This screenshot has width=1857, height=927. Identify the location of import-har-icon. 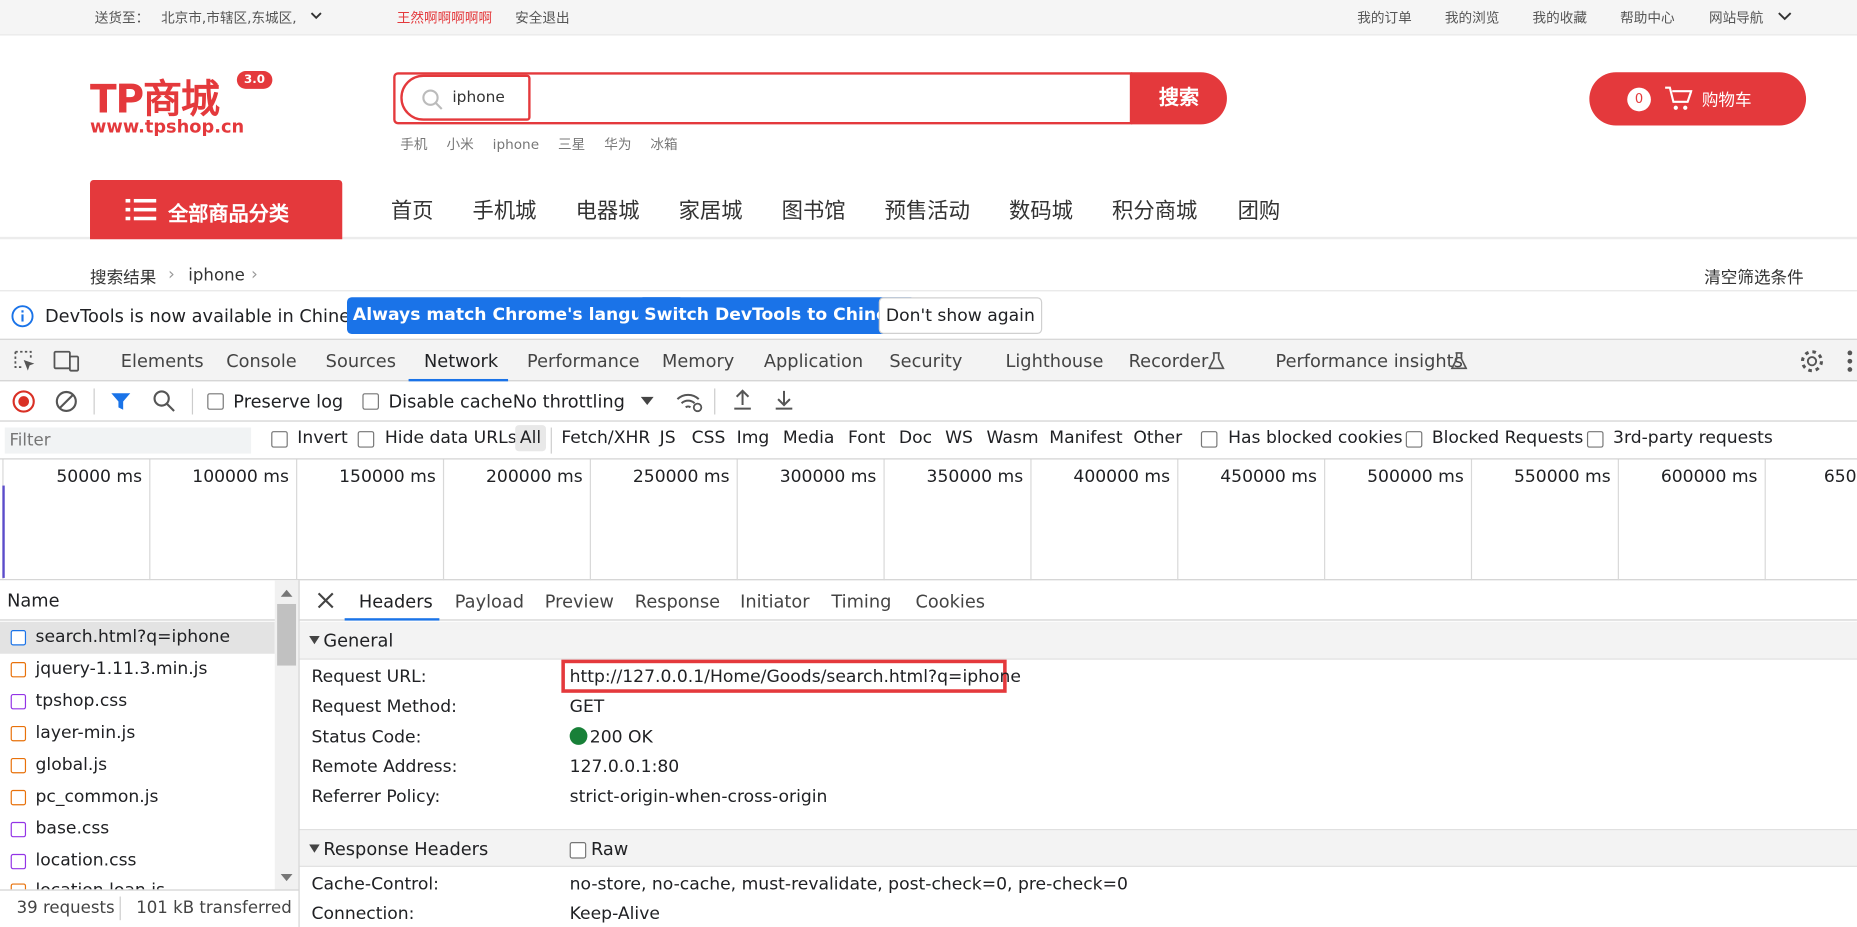
(742, 400).